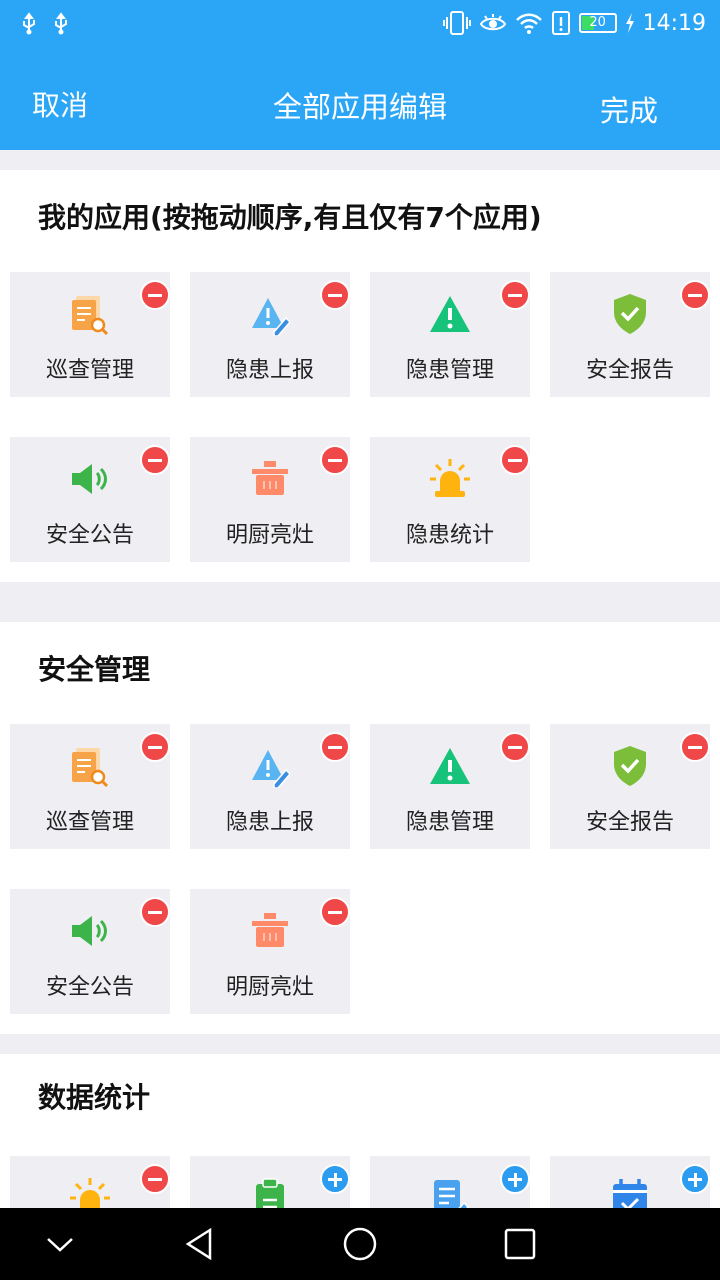 The height and width of the screenshot is (1280, 720). I want to click on vibrate-icon, so click(456, 23).